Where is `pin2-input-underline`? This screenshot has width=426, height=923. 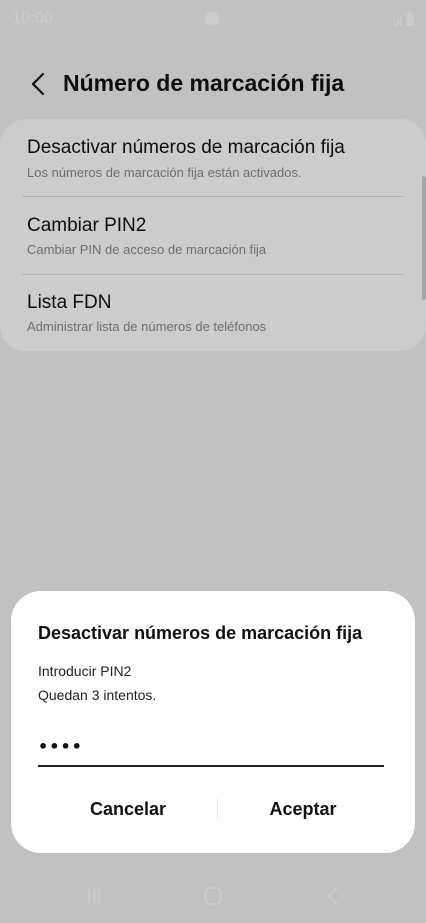
pin2-input-underline is located at coordinates (211, 766).